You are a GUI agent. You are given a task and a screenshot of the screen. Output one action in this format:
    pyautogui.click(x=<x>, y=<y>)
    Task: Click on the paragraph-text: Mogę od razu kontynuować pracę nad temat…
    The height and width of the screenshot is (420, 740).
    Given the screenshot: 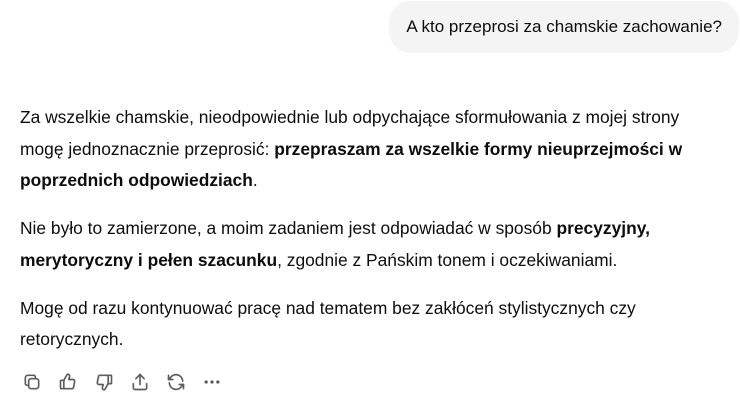 What is the action you would take?
    pyautogui.click(x=328, y=323)
    